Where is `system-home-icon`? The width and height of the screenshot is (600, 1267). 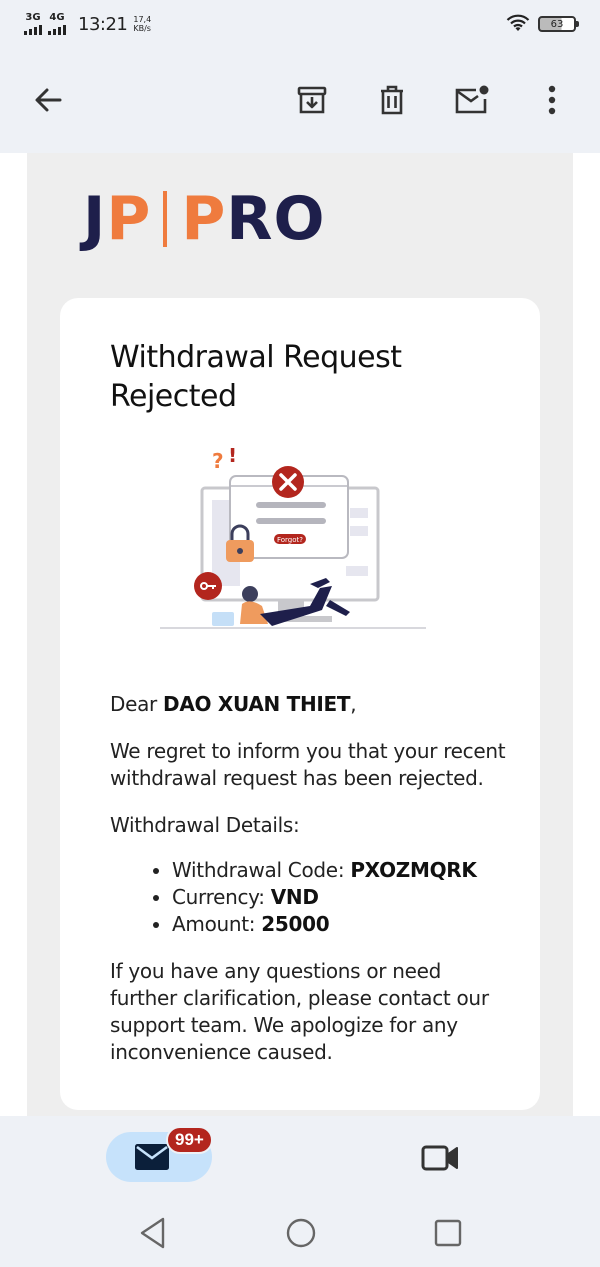 system-home-icon is located at coordinates (301, 1233).